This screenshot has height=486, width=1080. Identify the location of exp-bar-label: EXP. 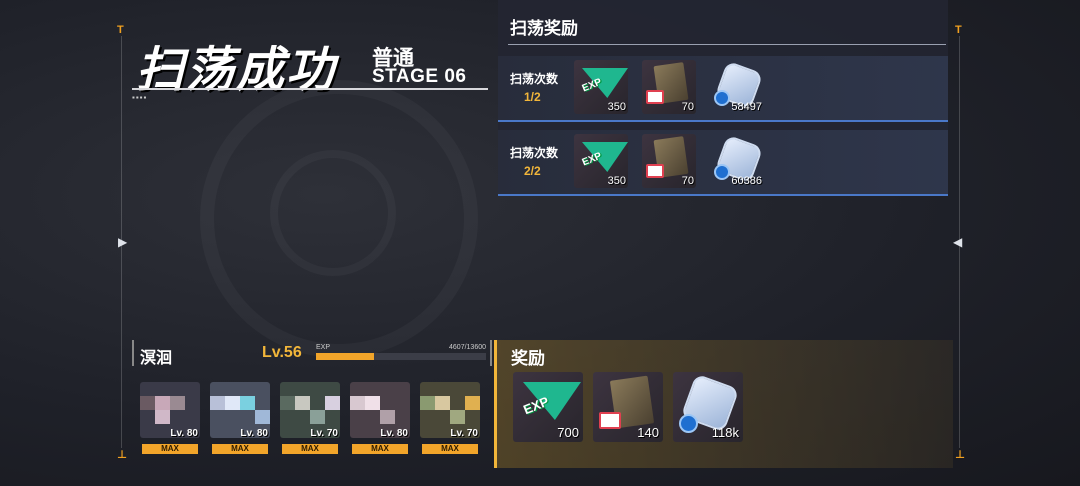
(323, 347).